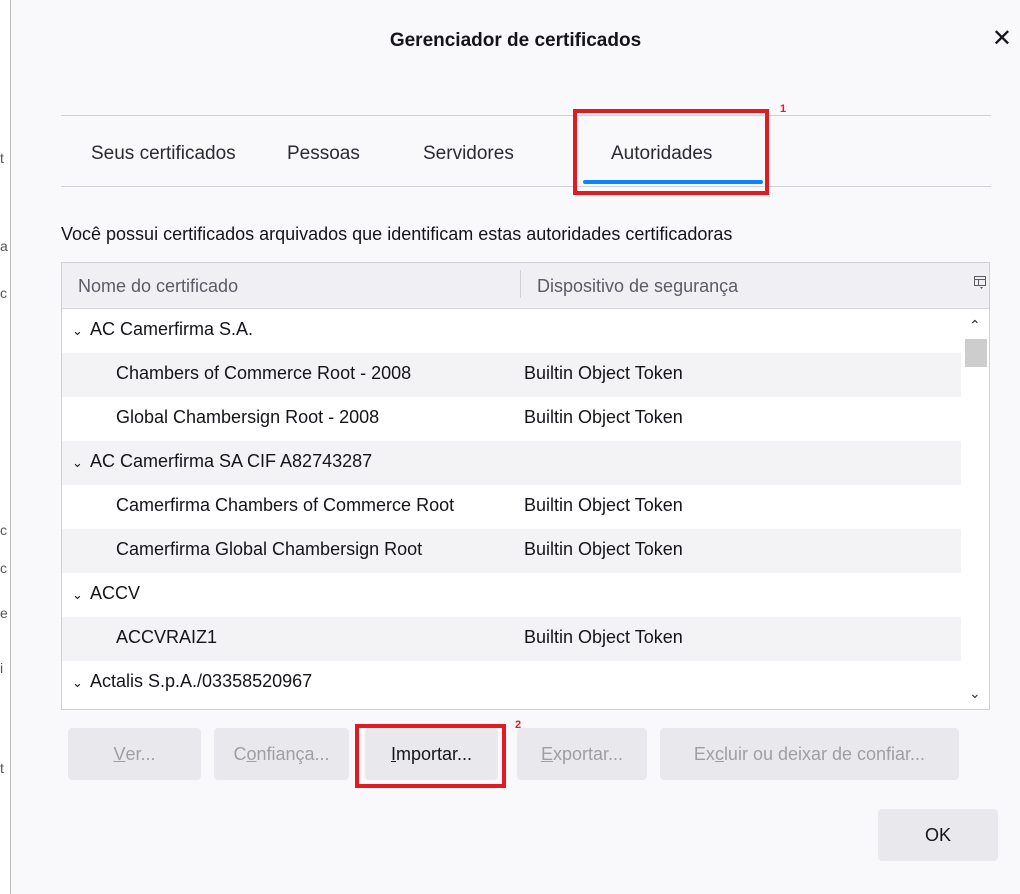 The image size is (1020, 894). What do you see at coordinates (158, 286) in the screenshot?
I see `column-header-name: Nome do certificado` at bounding box center [158, 286].